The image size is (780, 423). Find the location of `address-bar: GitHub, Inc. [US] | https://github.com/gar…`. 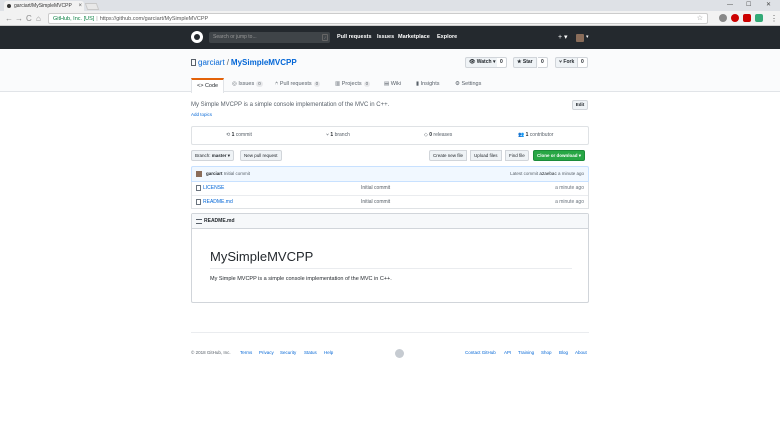

address-bar: GitHub, Inc. [US] | https://github.com/gar… is located at coordinates (378, 18).